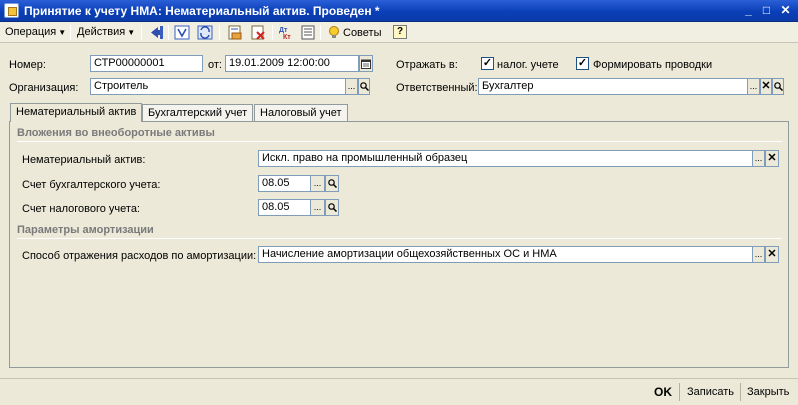  Describe the element at coordinates (205, 32) in the screenshot. I see `refresh-icon` at that location.